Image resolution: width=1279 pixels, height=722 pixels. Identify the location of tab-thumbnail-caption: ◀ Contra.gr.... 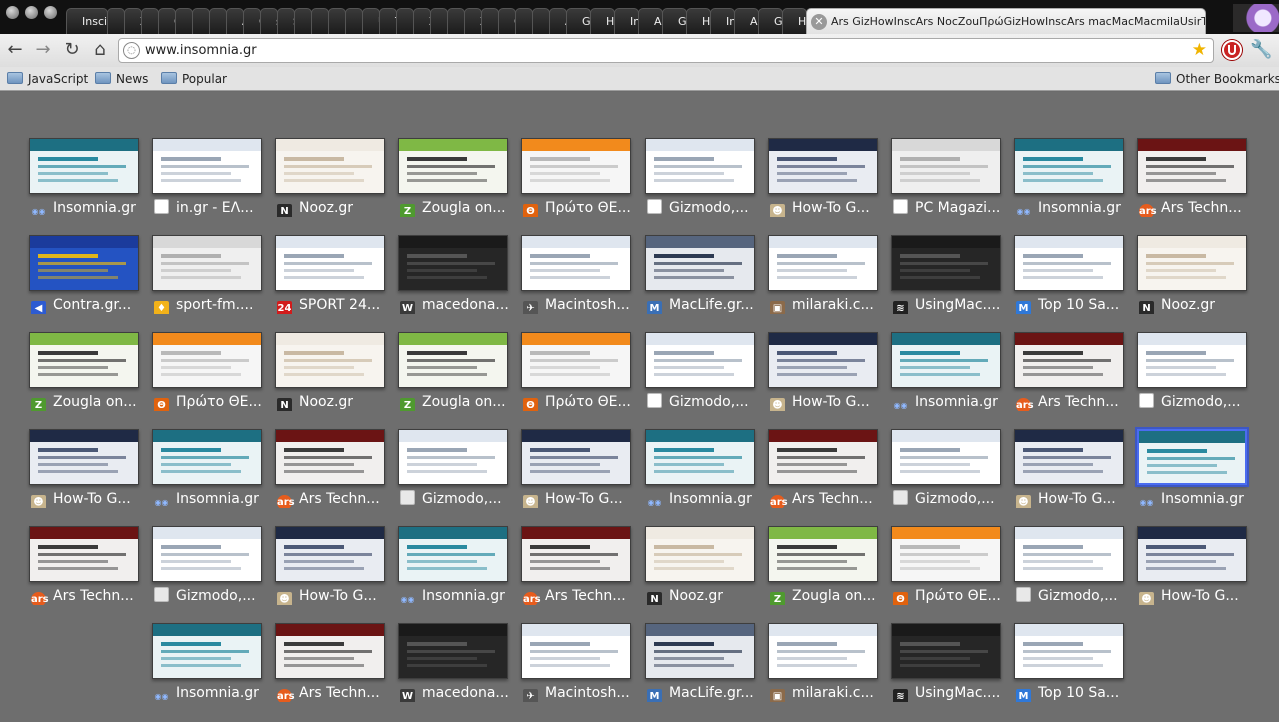
(90, 305).